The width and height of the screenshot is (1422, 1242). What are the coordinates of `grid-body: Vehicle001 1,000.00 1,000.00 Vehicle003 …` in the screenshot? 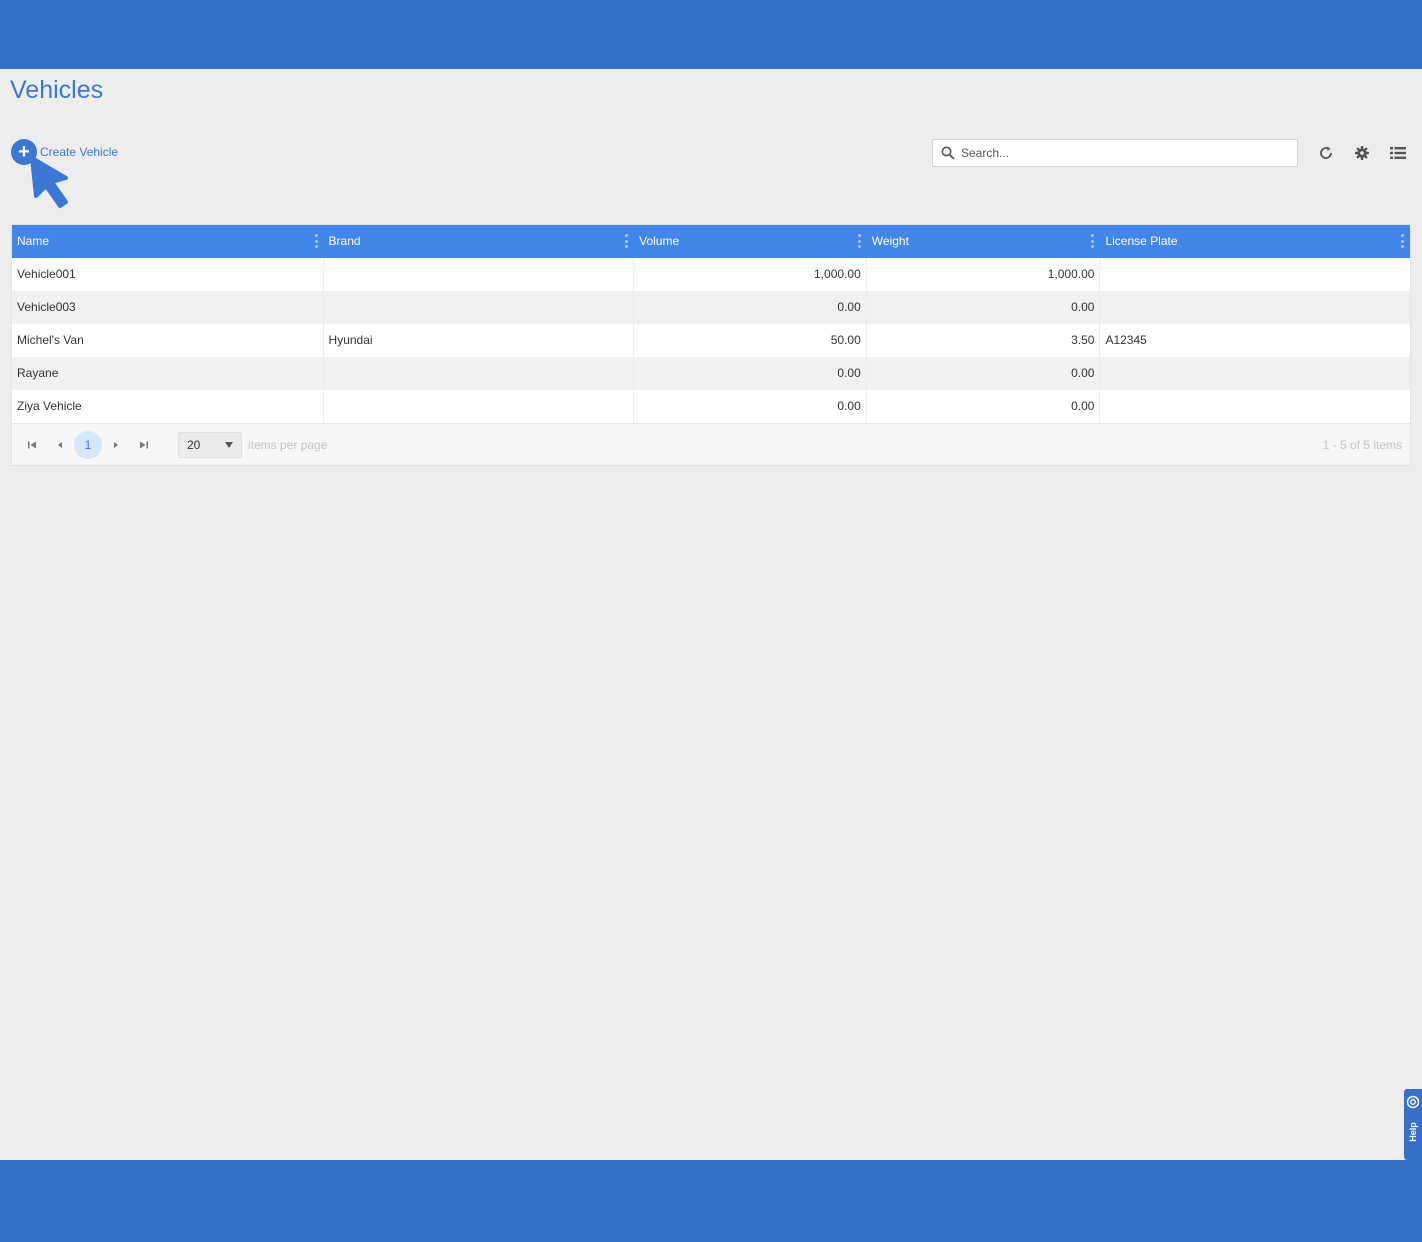 It's located at (711, 340).